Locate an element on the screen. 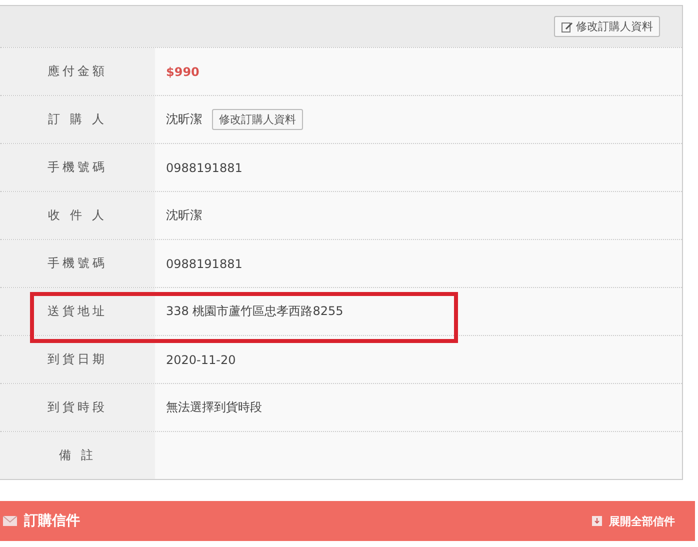 The width and height of the screenshot is (698, 547). field-label: 收 件 人 is located at coordinates (77, 215).